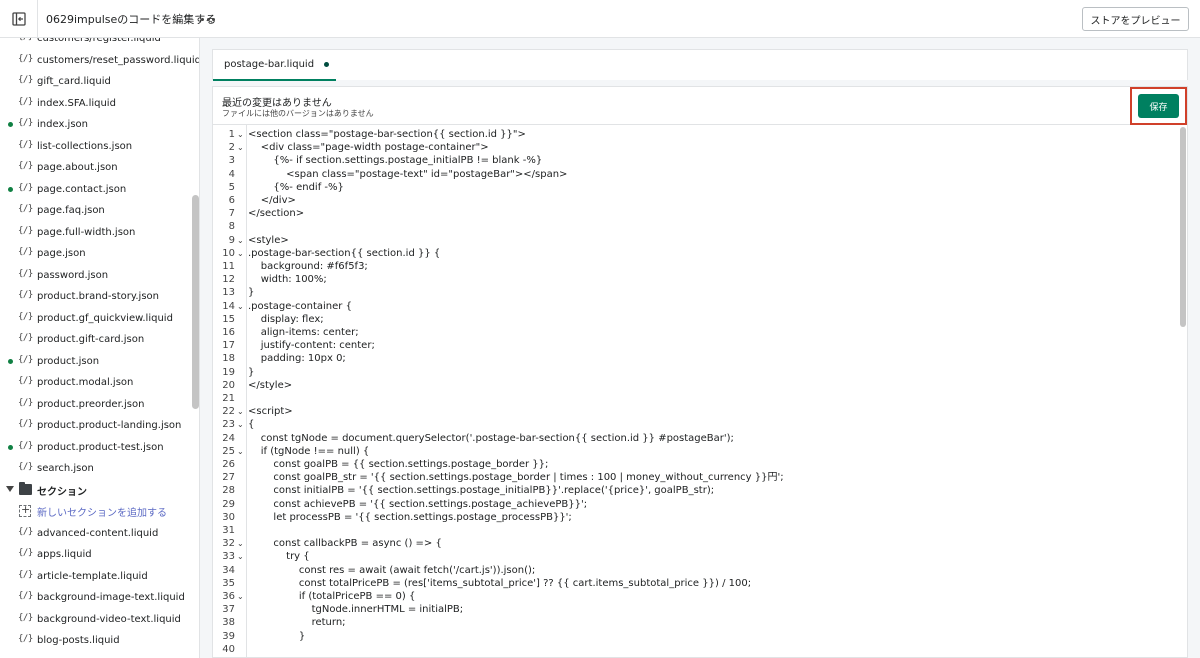 The height and width of the screenshot is (658, 1200). Describe the element at coordinates (309, 451) in the screenshot. I see `code-text: if (tgNode !== null) {` at that location.